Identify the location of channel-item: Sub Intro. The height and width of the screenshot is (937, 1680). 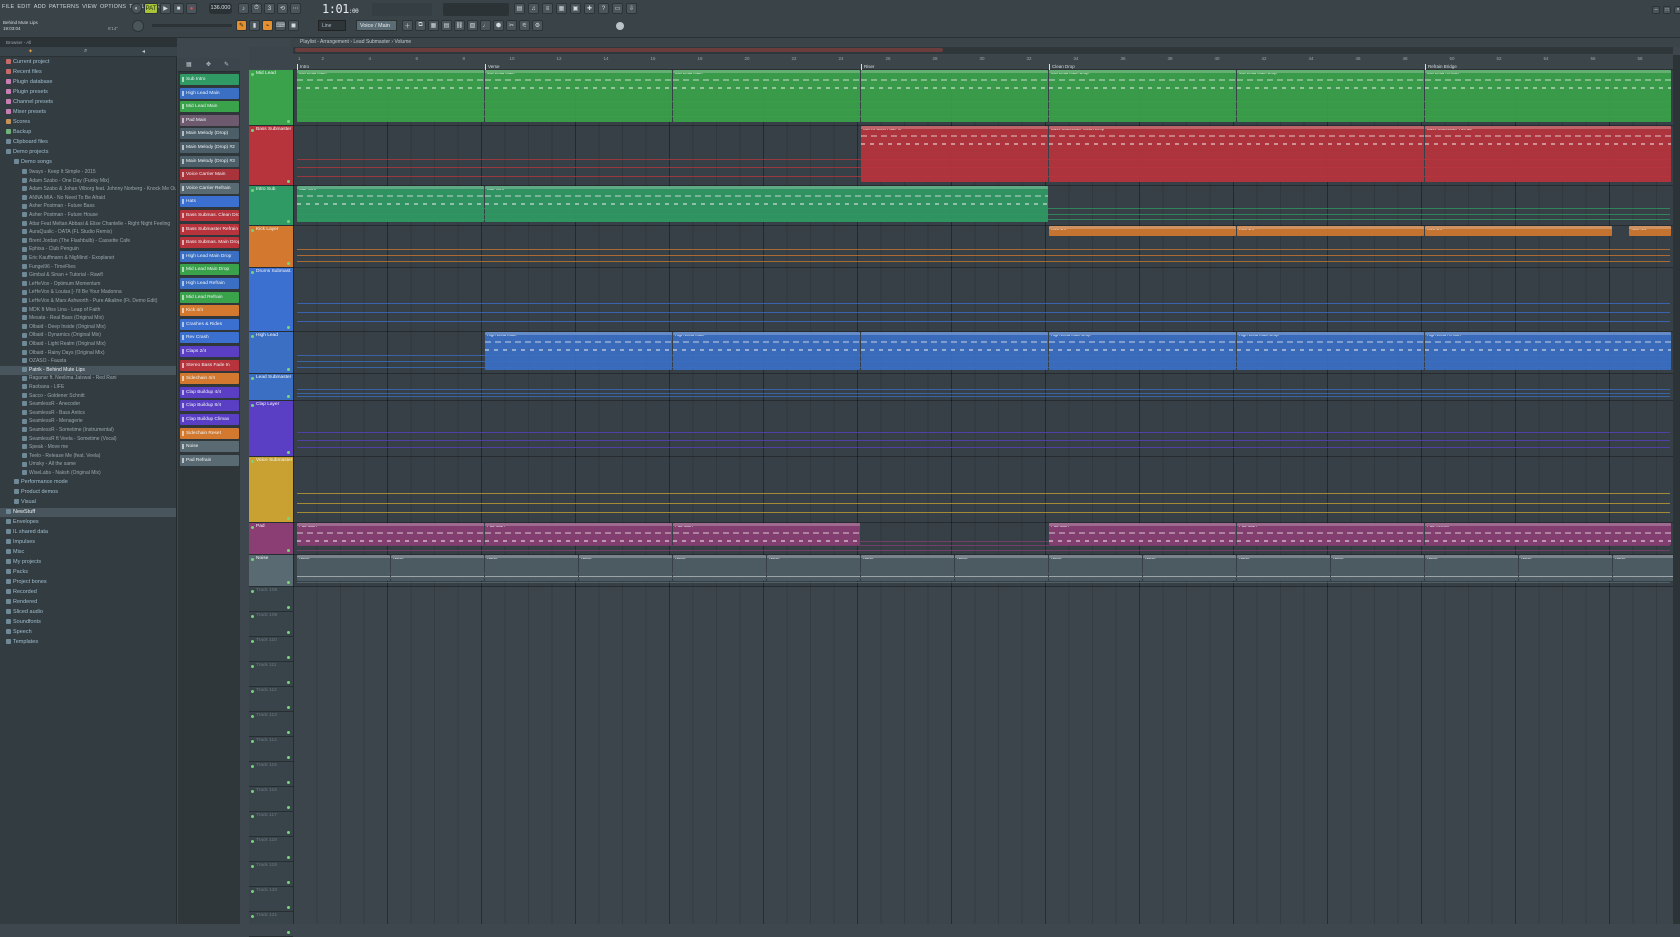
(209, 79).